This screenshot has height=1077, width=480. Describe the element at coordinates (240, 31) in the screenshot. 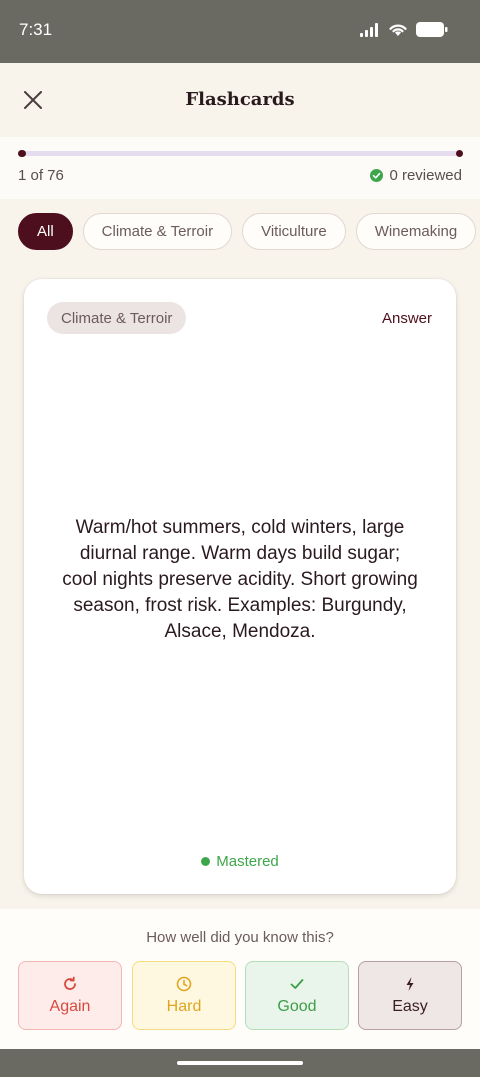

I see `status-bar: 7:31` at that location.